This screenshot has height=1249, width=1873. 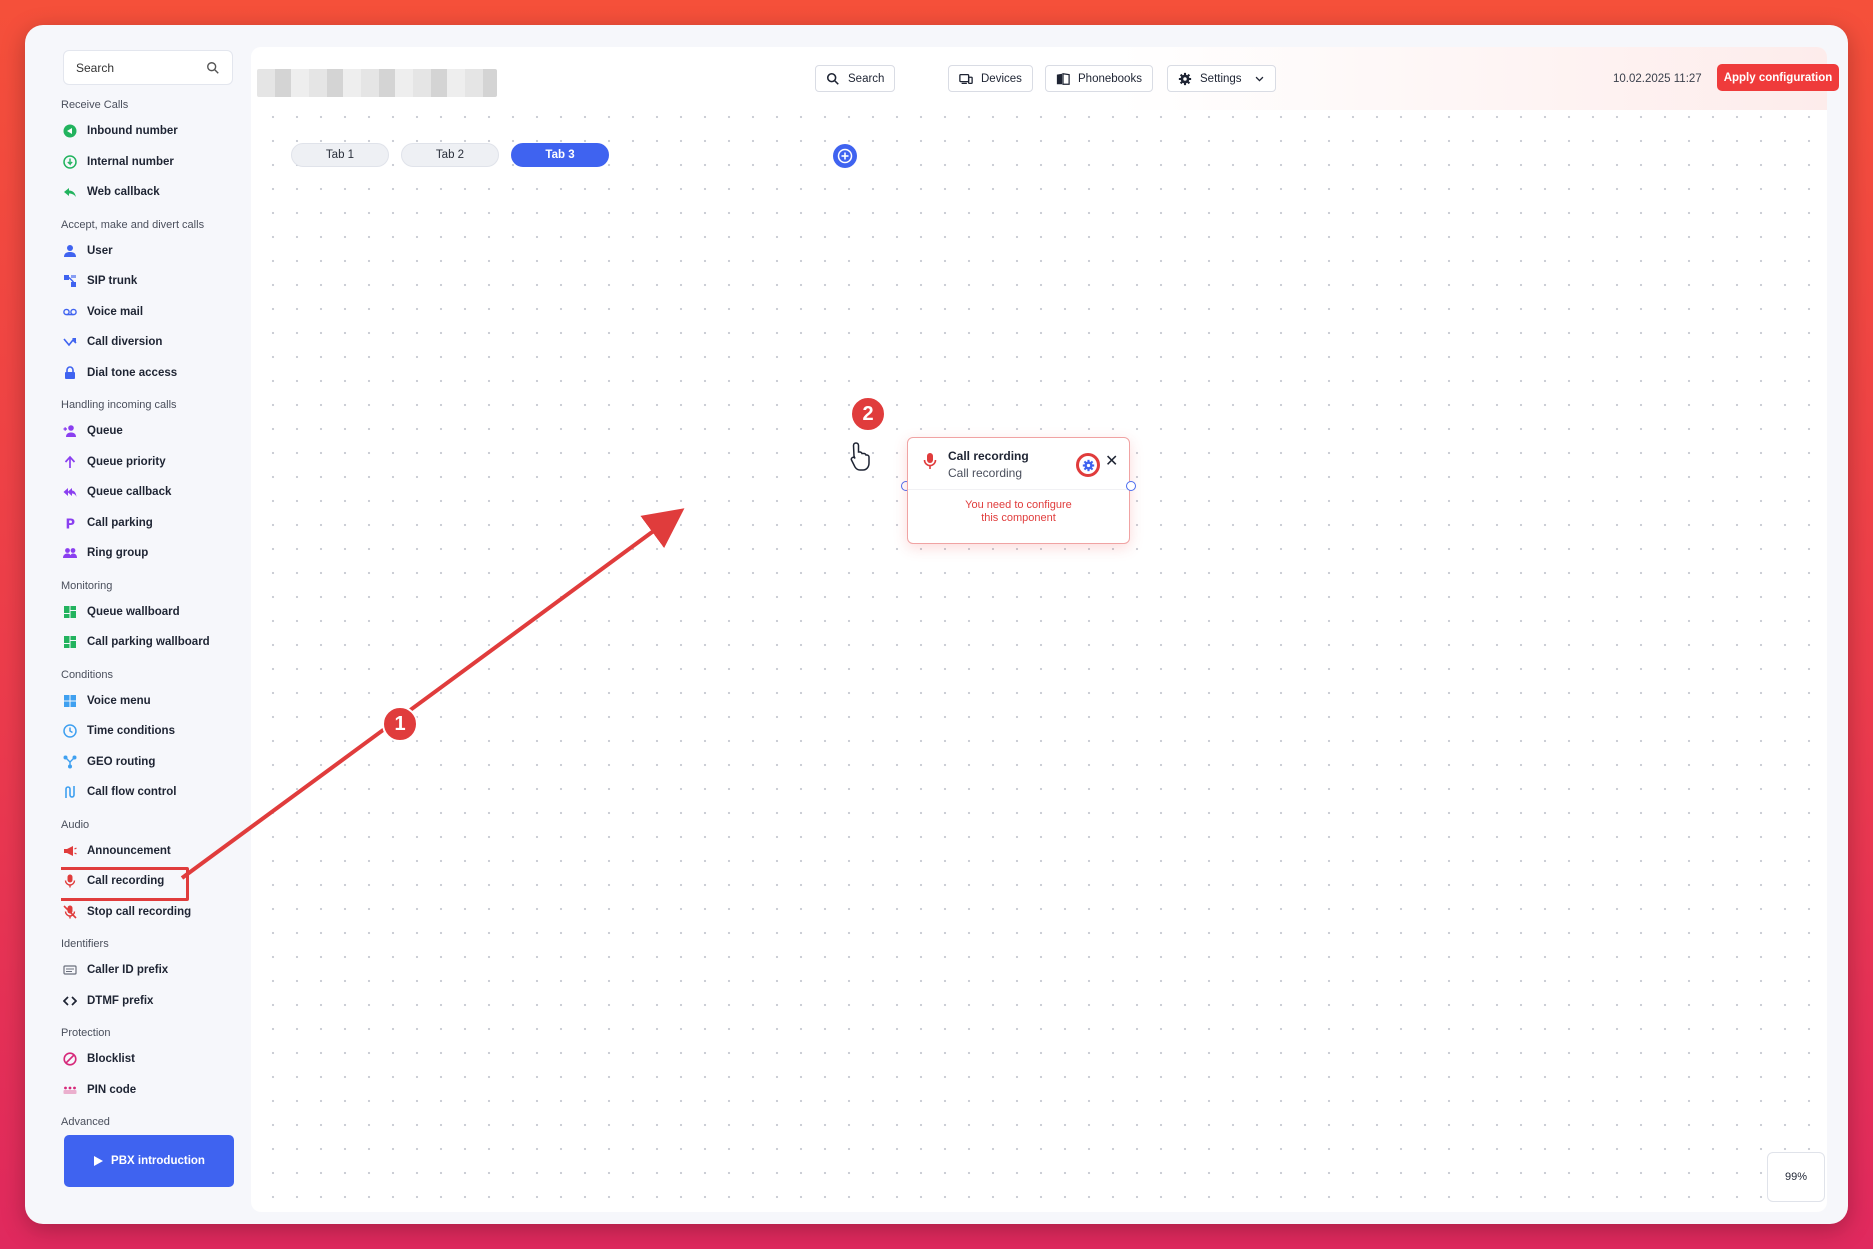 I want to click on sidebar-item-stop-call-recording: Stop call recording, so click(x=153, y=912).